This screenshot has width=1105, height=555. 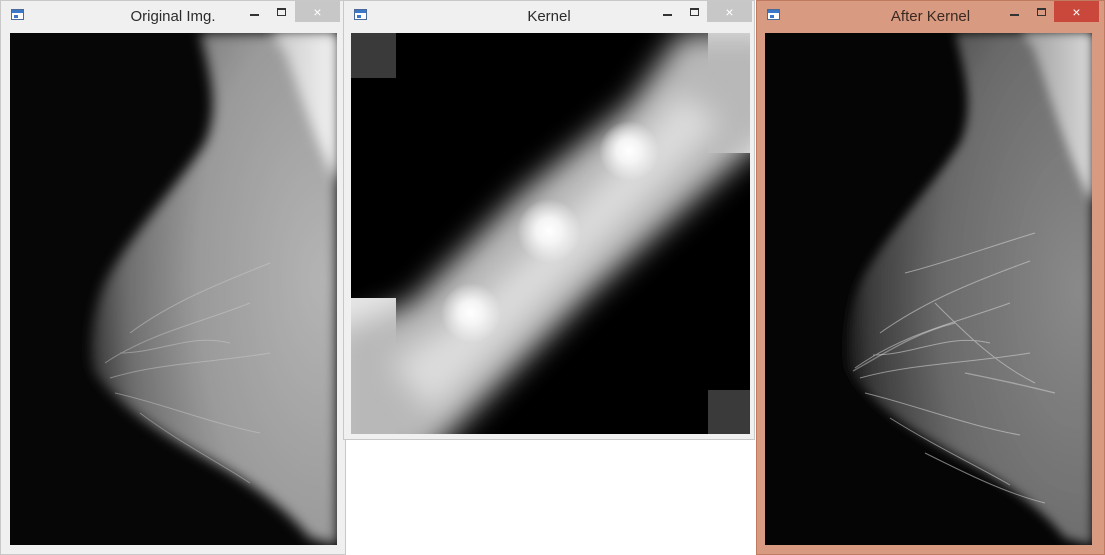 What do you see at coordinates (930, 16) in the screenshot?
I see `after-kernel-titlebar: After Kernel ×` at bounding box center [930, 16].